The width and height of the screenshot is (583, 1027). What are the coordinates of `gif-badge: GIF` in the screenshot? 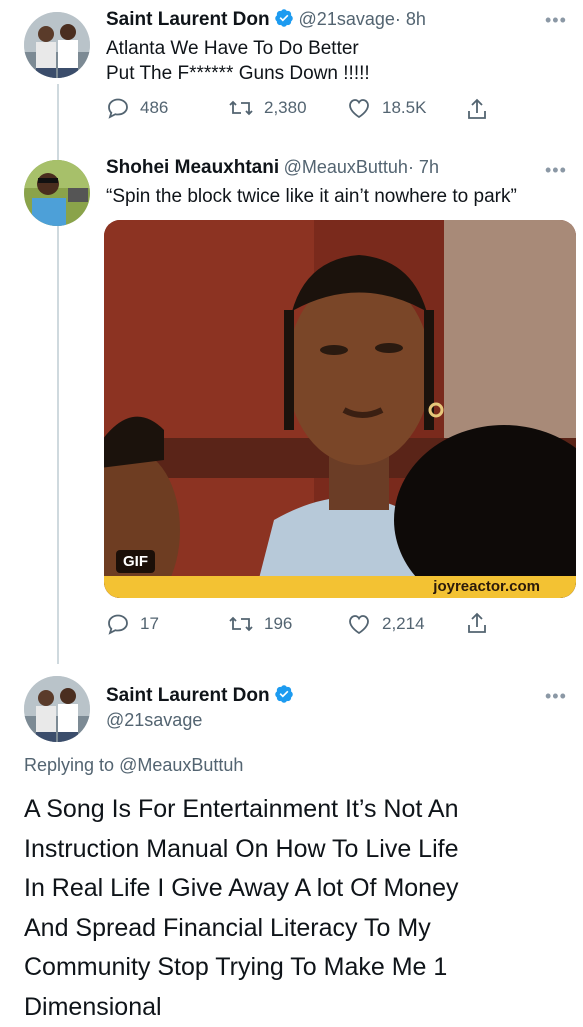 It's located at (135, 561).